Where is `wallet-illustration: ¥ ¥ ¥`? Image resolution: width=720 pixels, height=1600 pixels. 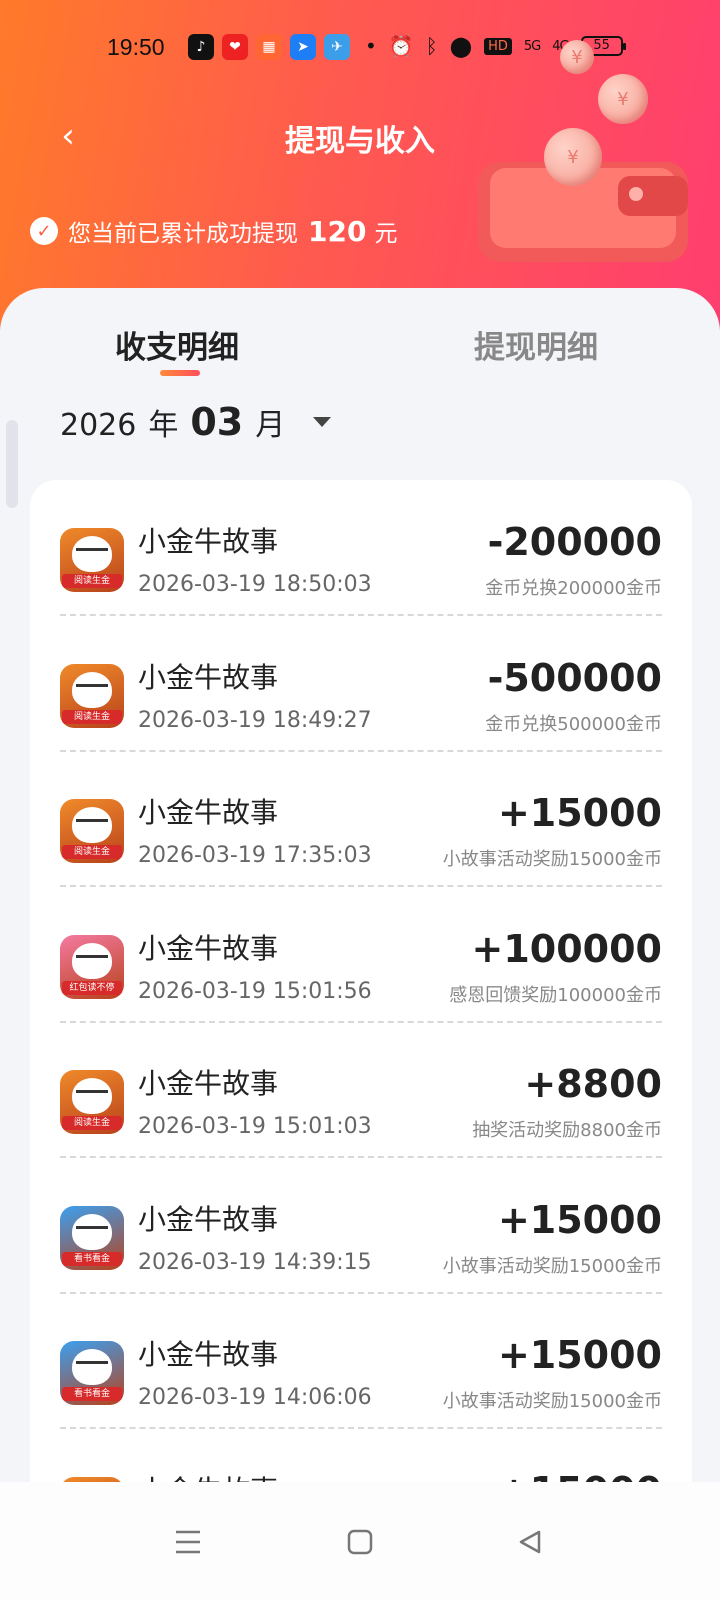 wallet-illustration: ¥ ¥ ¥ is located at coordinates (588, 154).